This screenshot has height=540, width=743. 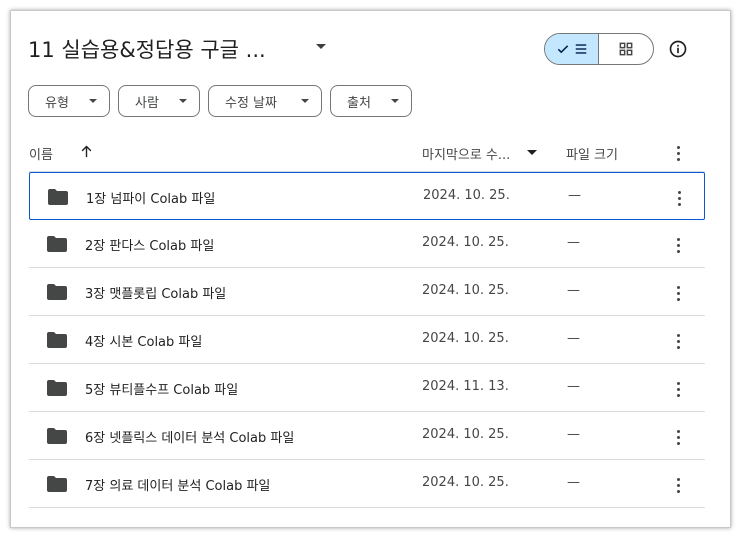 I want to click on sort-dropdown-icon, so click(x=532, y=152).